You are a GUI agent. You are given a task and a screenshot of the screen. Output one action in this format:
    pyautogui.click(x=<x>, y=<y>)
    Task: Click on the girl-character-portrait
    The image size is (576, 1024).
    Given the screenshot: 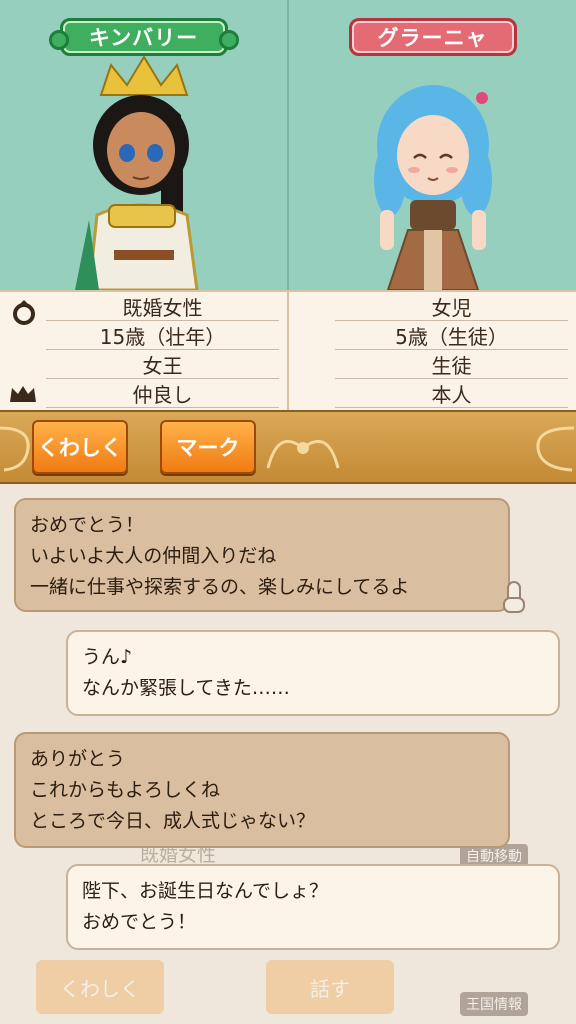 What is the action you would take?
    pyautogui.click(x=432, y=187)
    